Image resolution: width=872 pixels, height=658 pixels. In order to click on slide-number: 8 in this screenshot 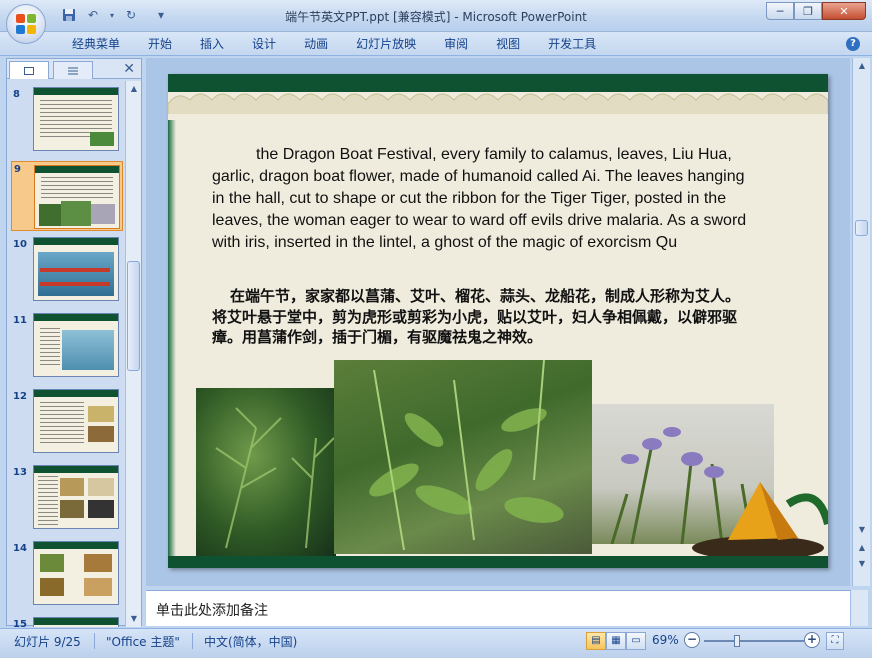, I will do `click(16, 94)`.